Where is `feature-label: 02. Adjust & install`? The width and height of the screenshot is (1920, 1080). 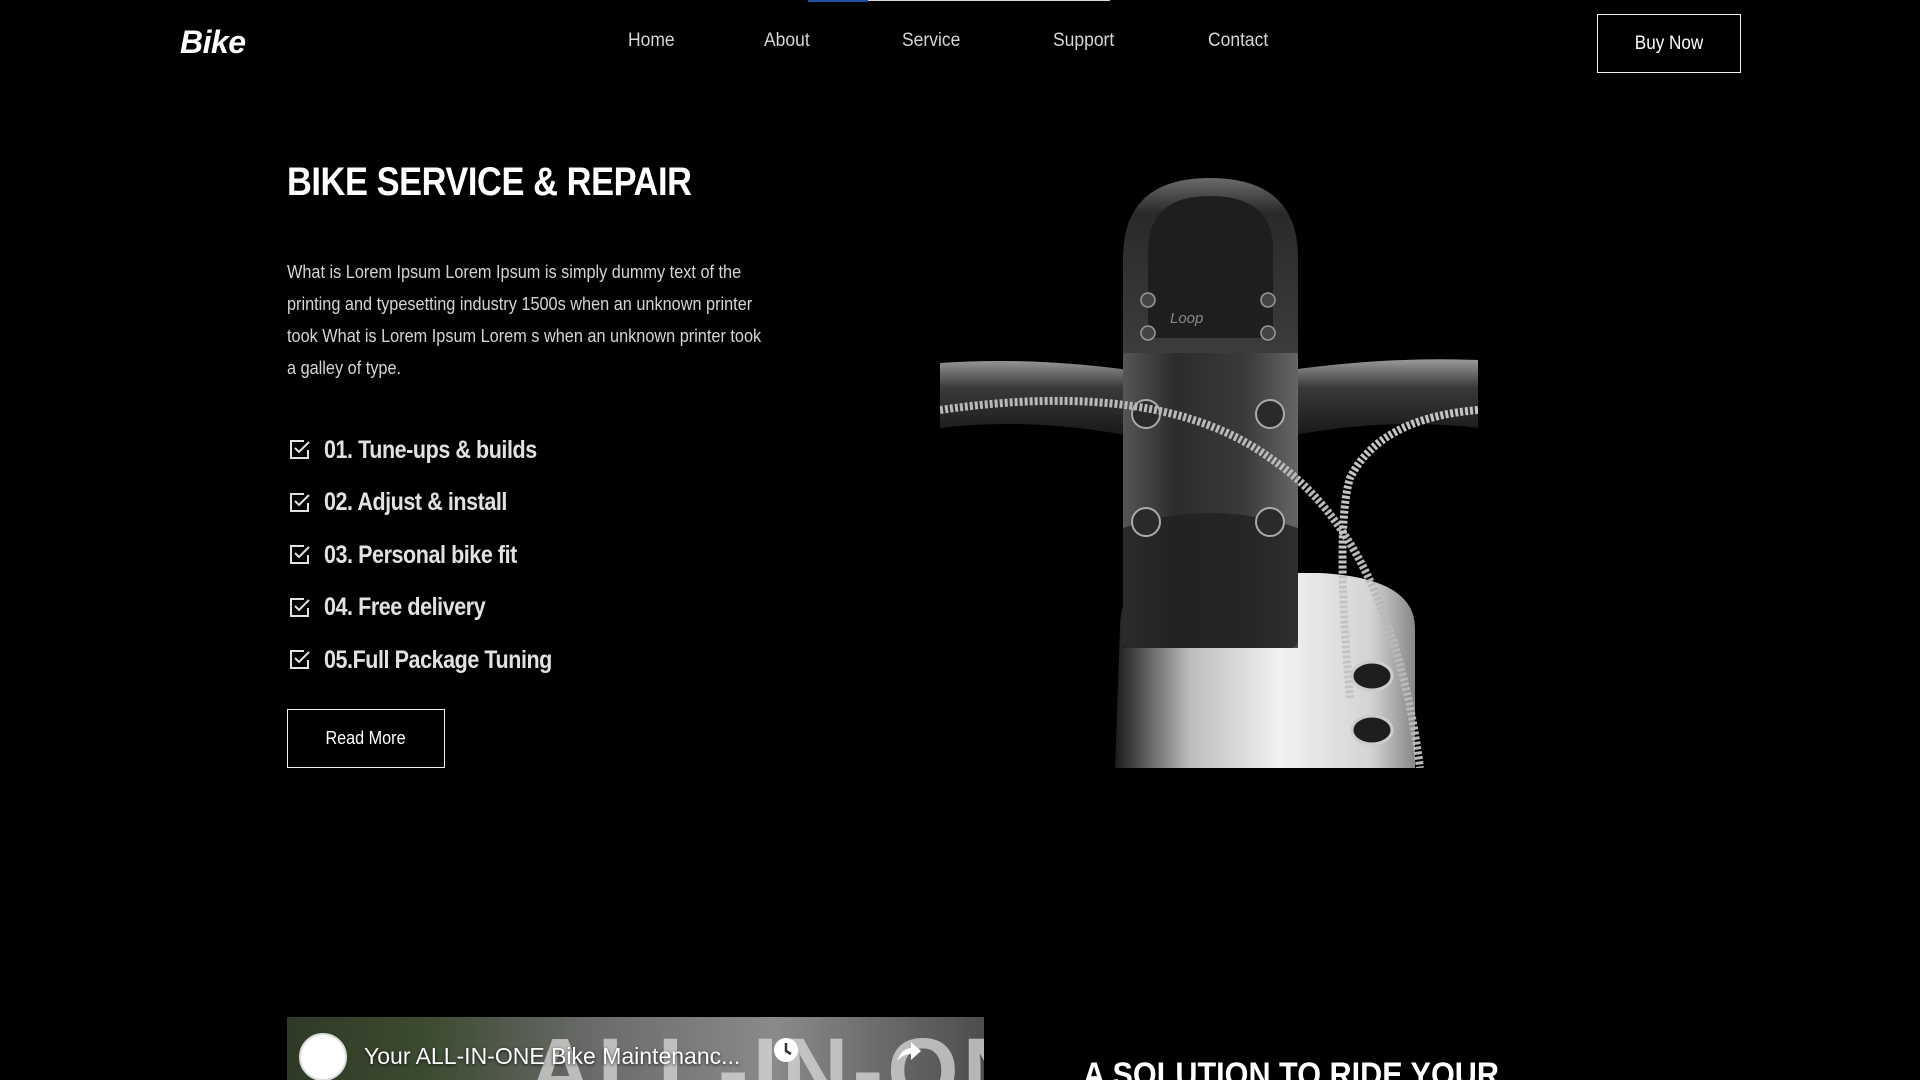 feature-label: 02. Adjust & install is located at coordinates (415, 502).